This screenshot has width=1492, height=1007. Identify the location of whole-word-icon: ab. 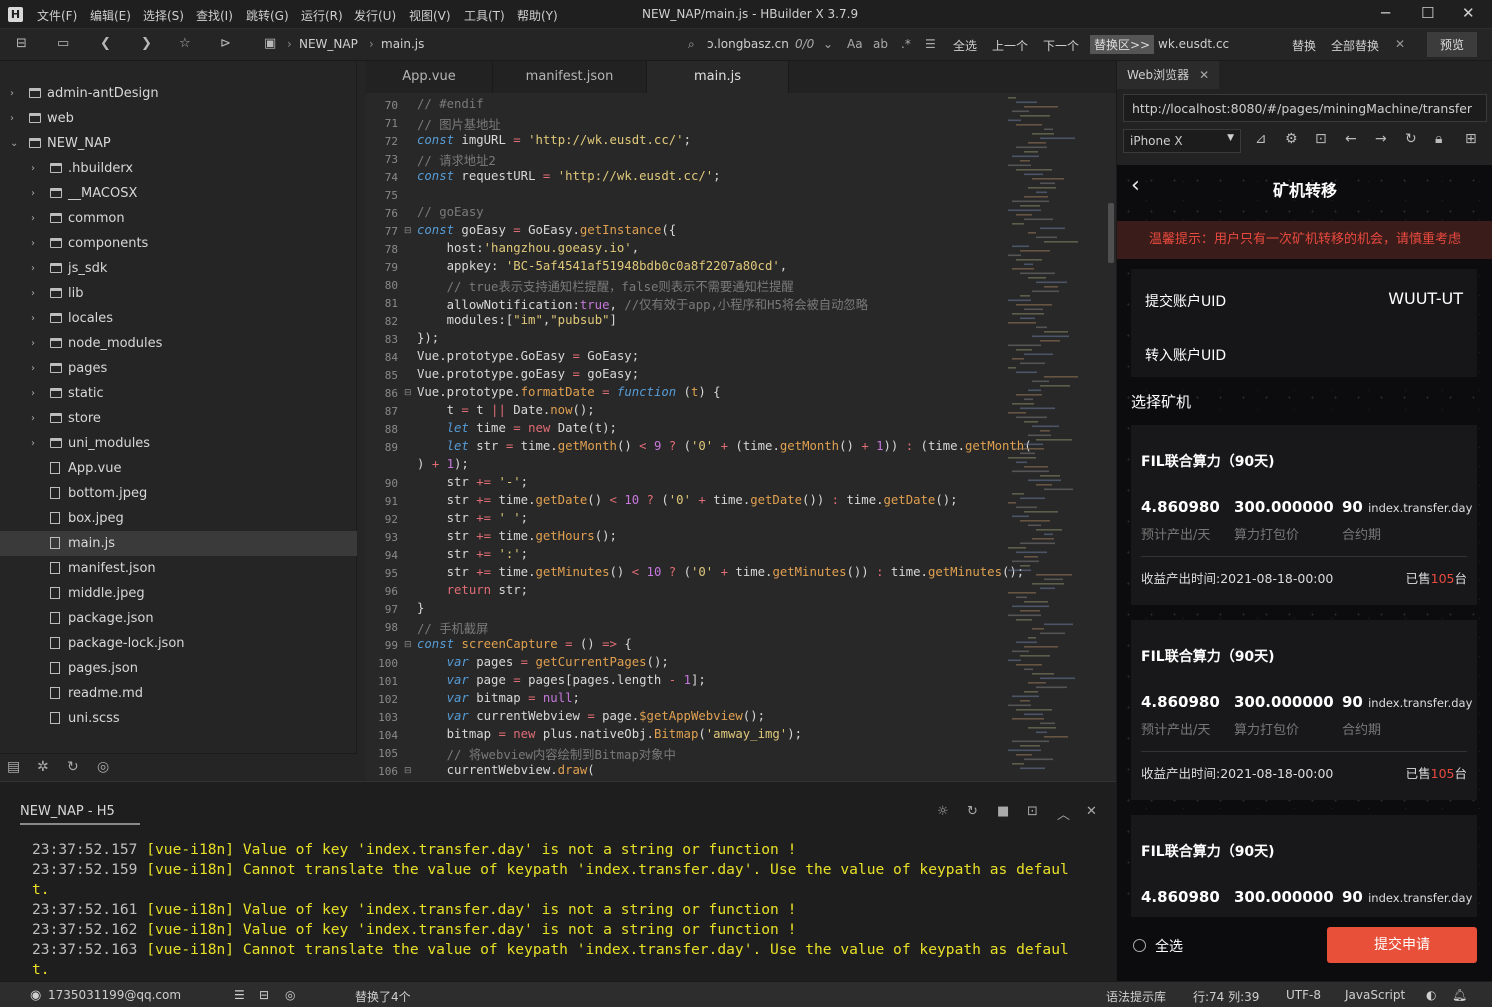
(880, 44).